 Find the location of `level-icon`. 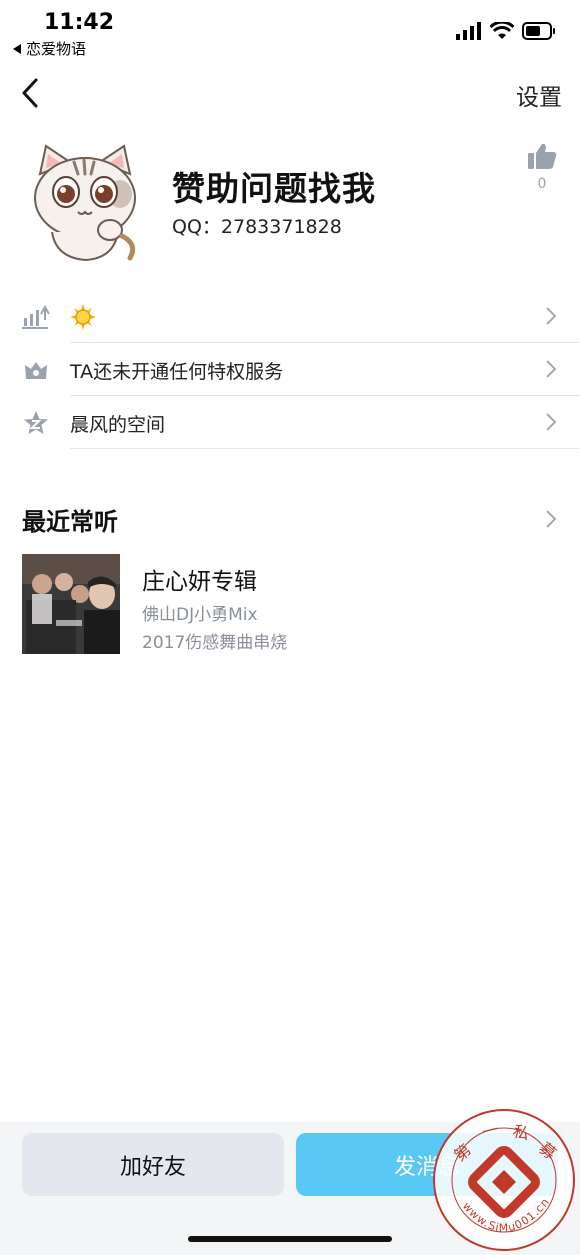

level-icon is located at coordinates (36, 316).